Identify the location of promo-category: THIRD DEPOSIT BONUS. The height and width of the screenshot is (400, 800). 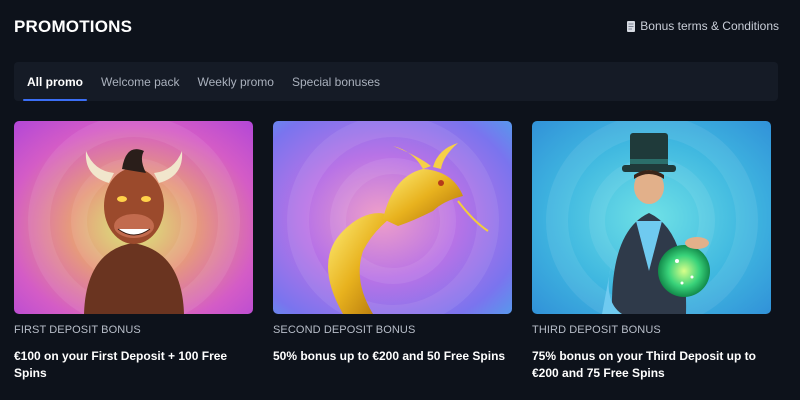
(596, 330).